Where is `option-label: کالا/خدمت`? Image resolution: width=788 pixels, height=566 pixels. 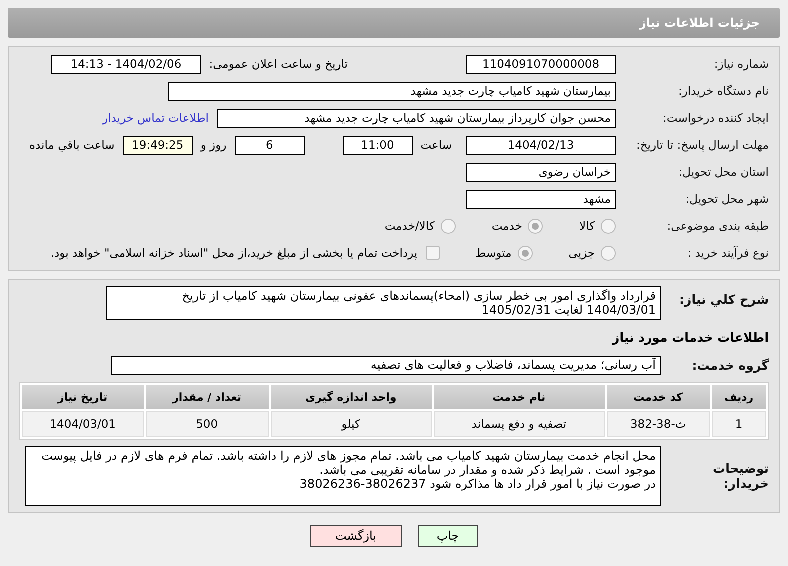 option-label: کالا/خدمت is located at coordinates (409, 226).